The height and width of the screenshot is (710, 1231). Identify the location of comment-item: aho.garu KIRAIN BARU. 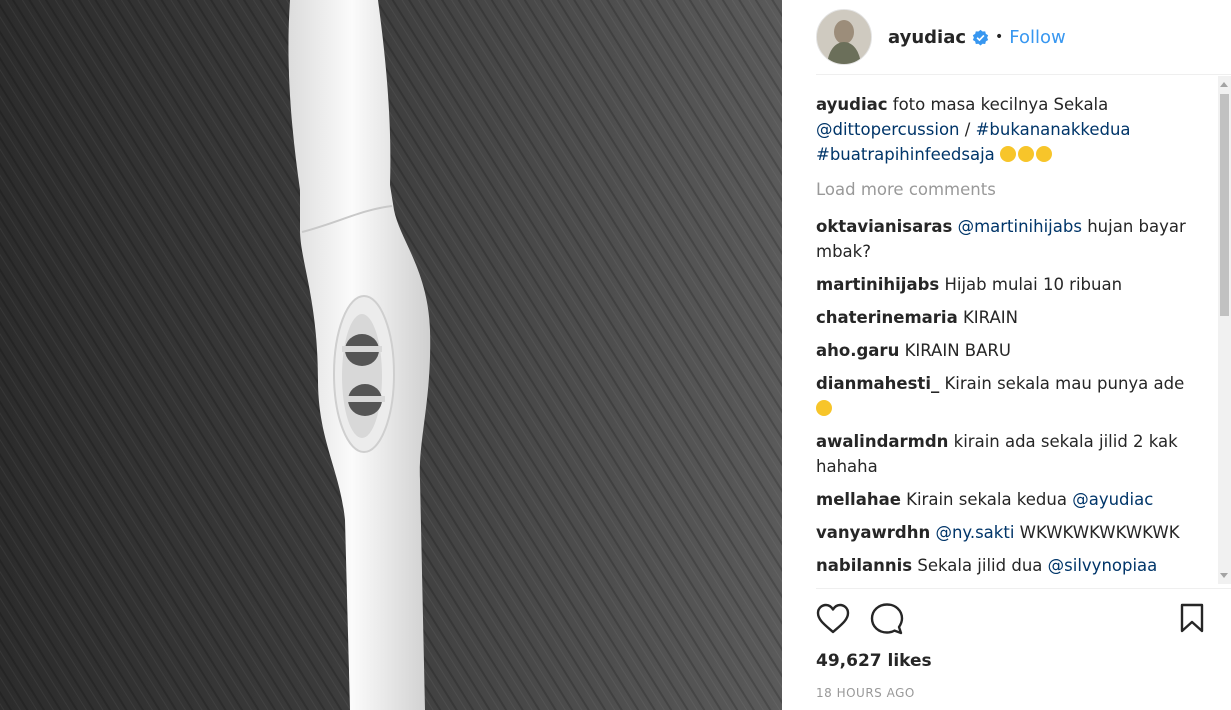
(1006, 350).